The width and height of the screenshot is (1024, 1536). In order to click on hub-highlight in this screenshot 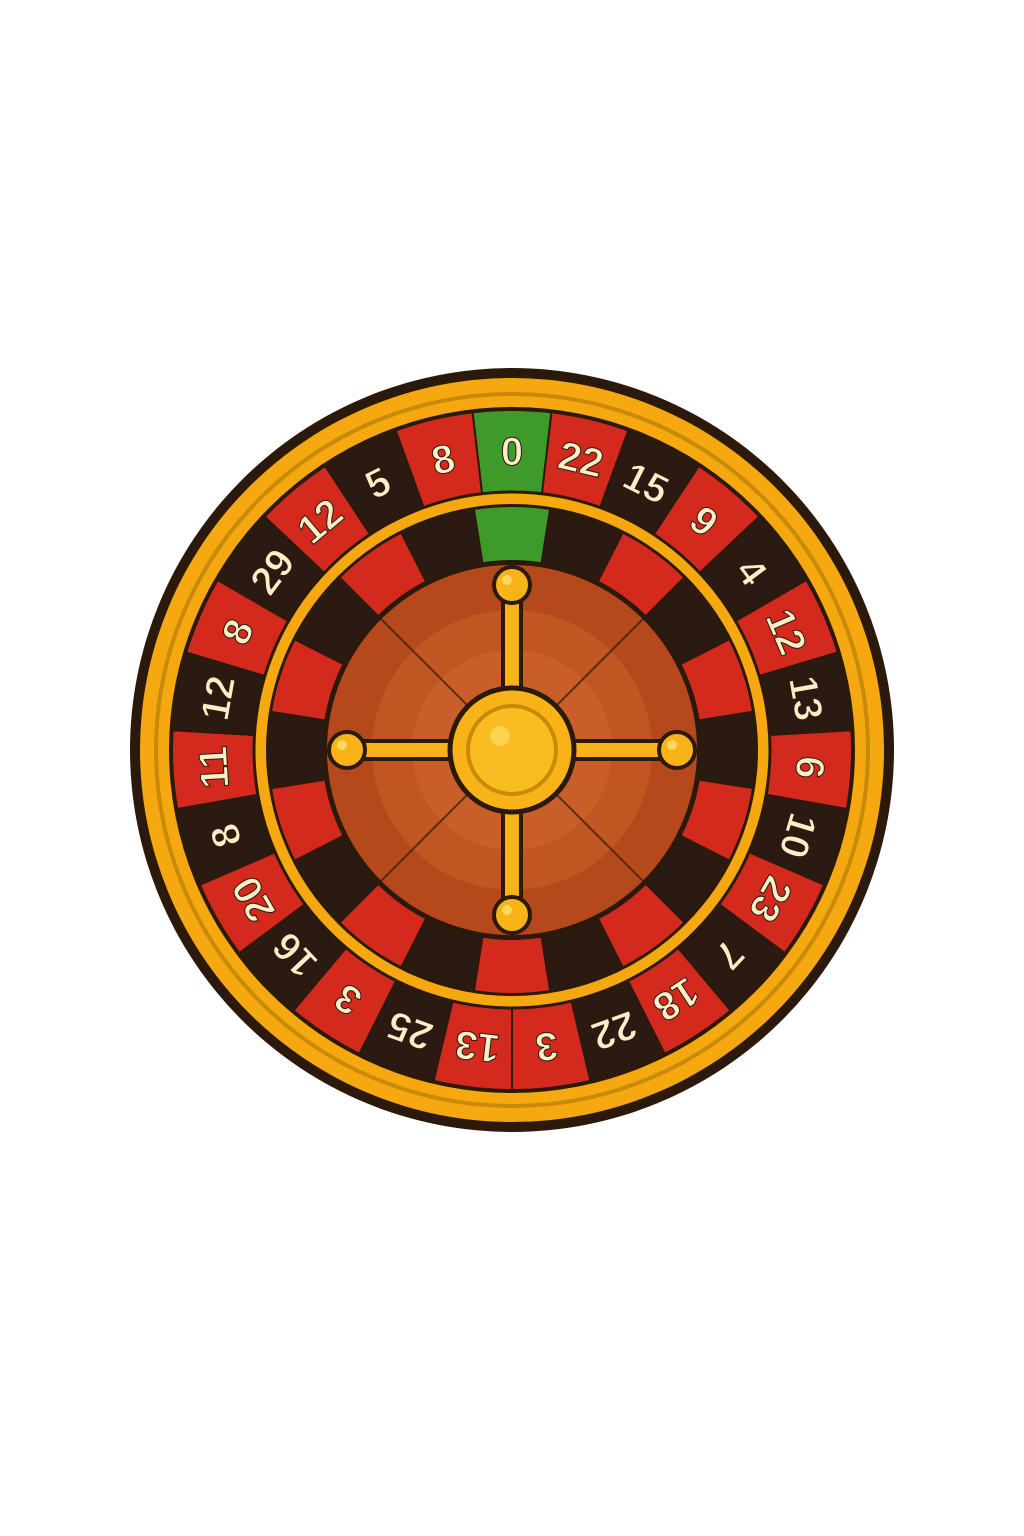, I will do `click(500, 736)`.